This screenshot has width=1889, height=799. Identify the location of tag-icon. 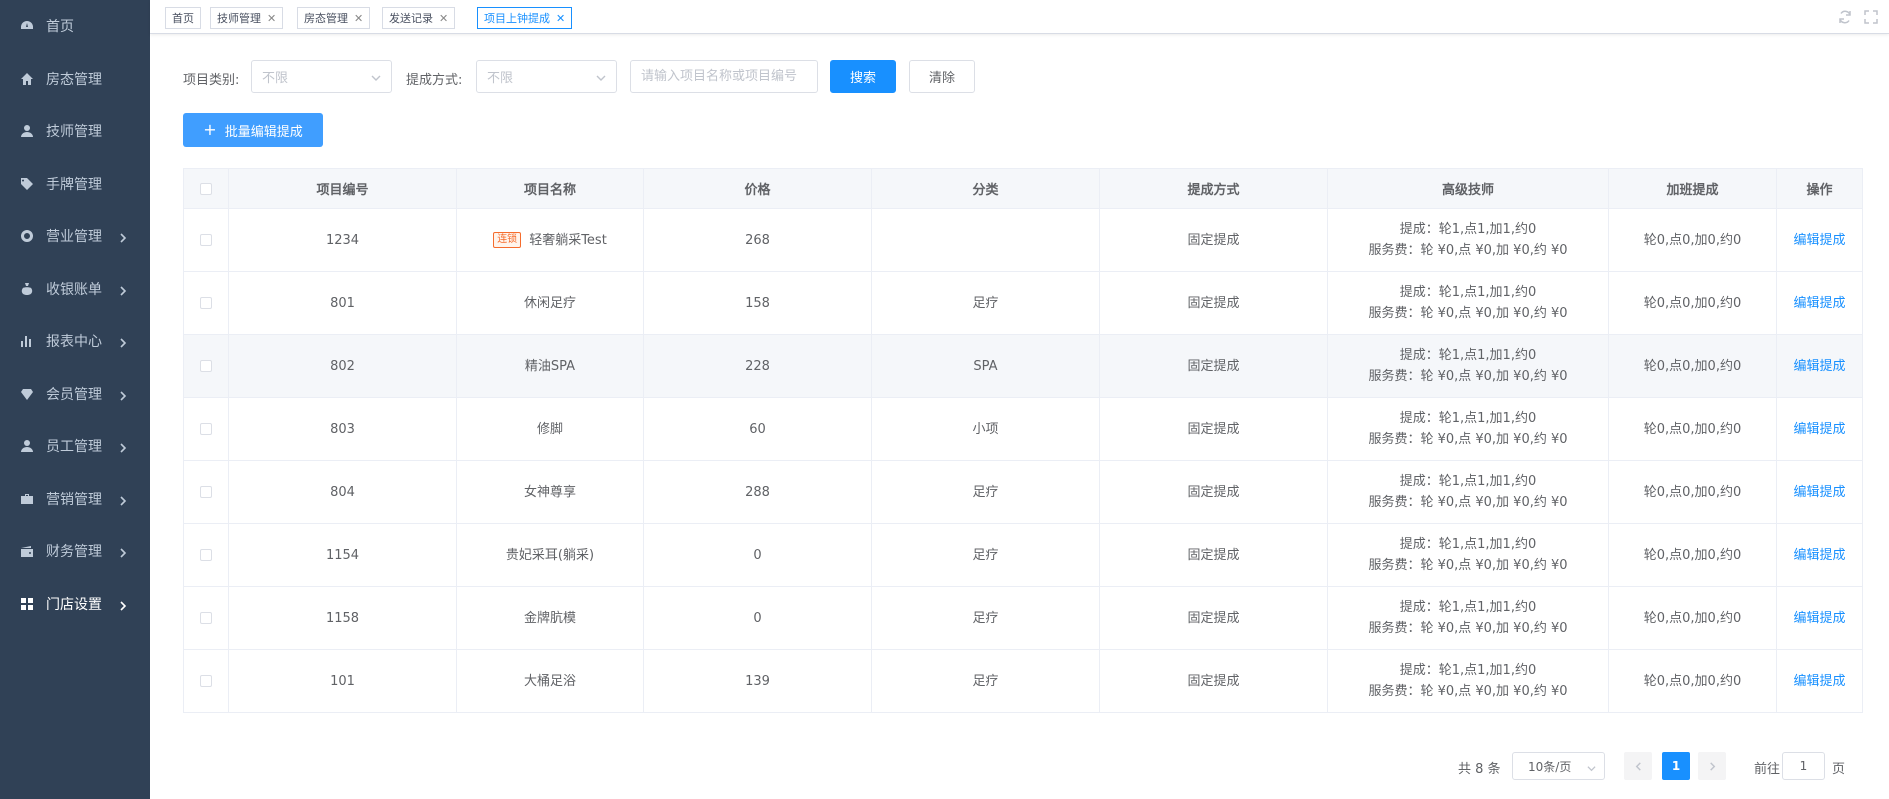
(27, 184).